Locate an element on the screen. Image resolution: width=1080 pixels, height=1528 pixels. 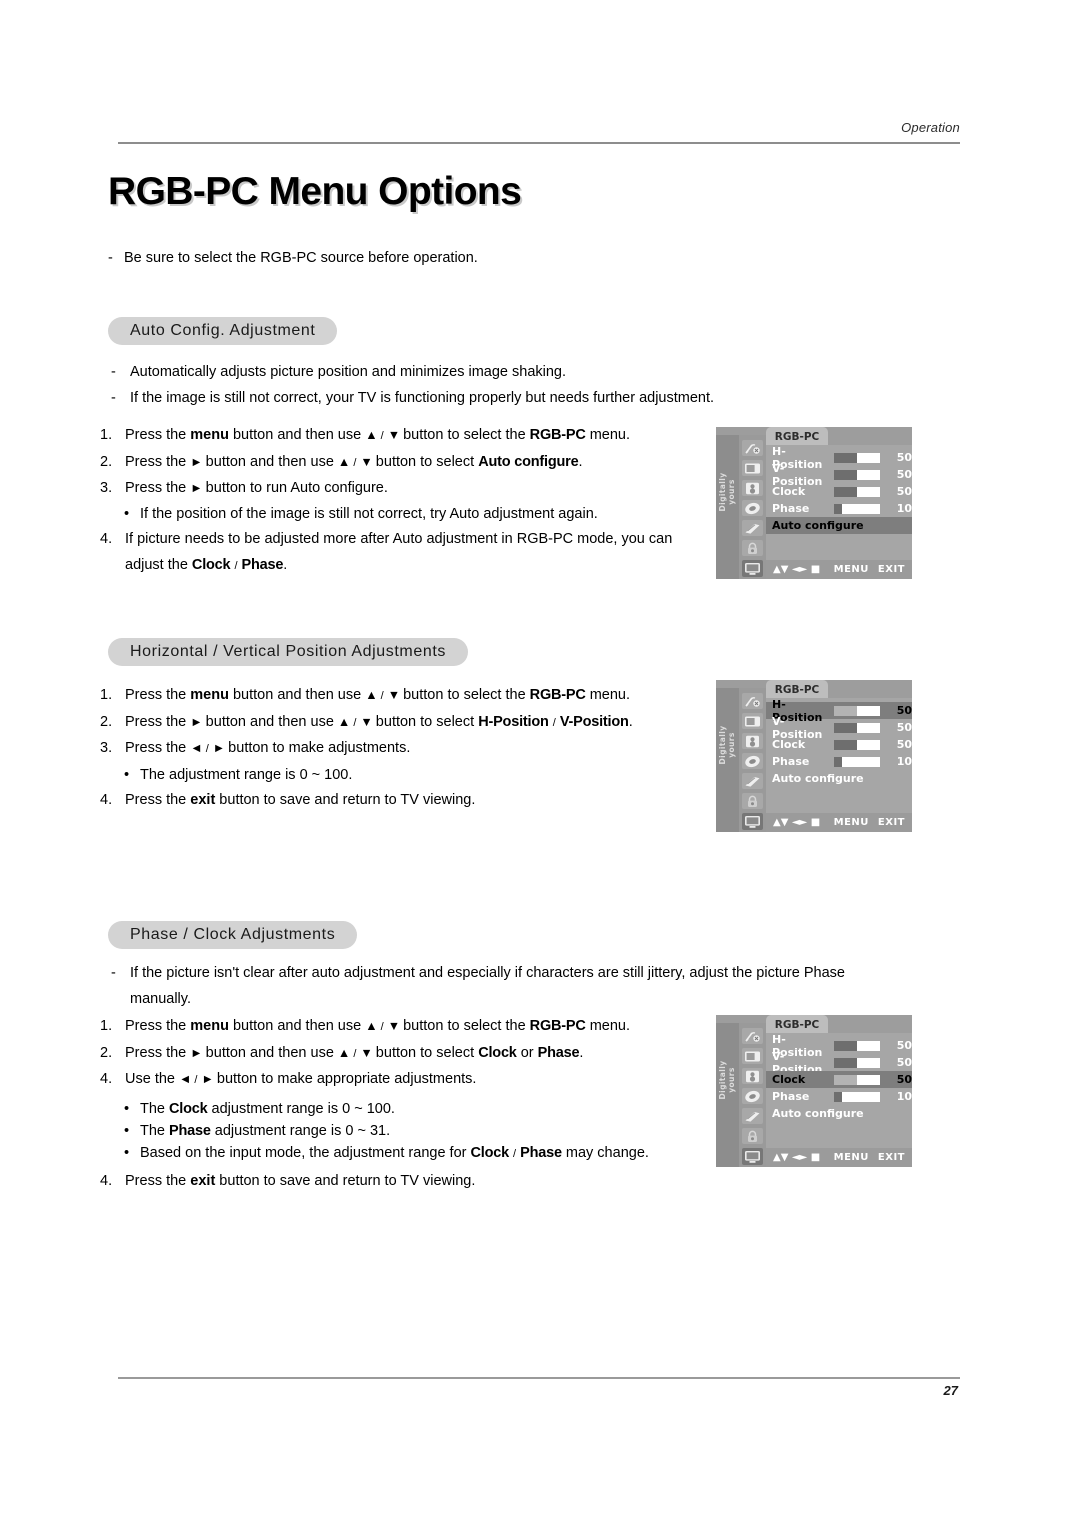
osd-navbar: ▲▼ ◄► ■ MENU EXIT is located at coordinates (839, 1157).